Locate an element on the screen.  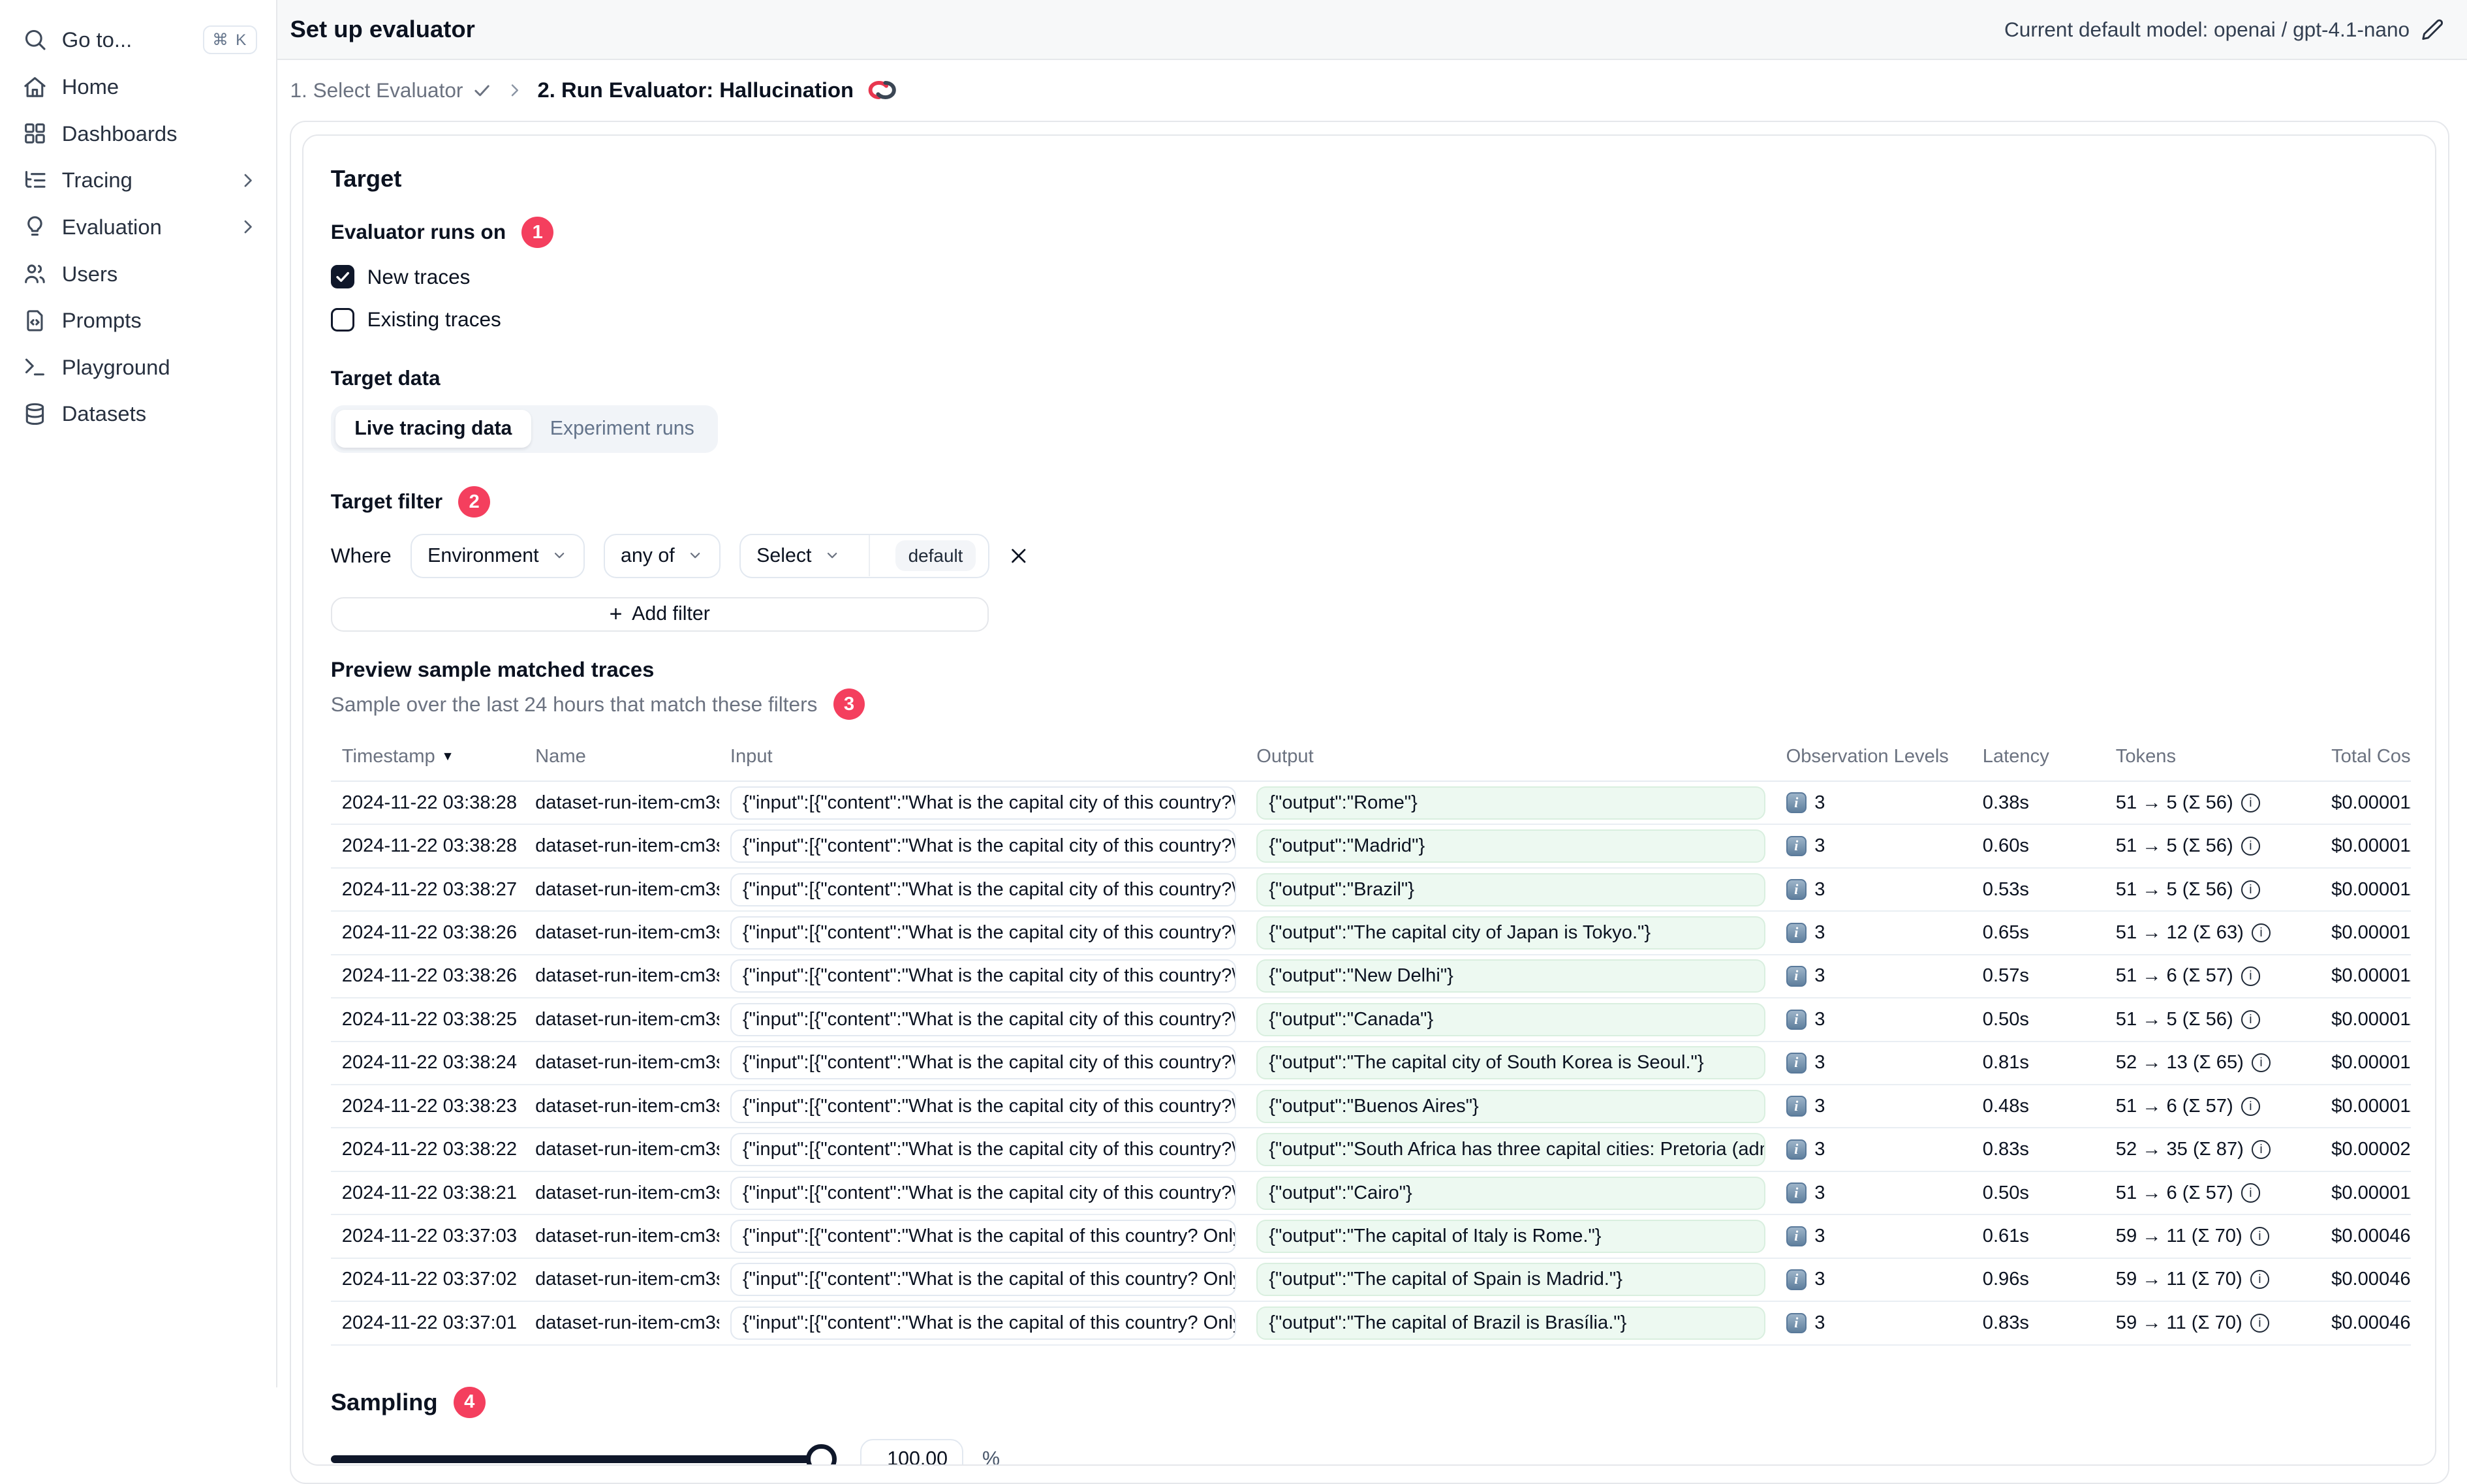
cell-timestamp: 2024-11-22 03:37:03 is located at coordinates (430, 1235).